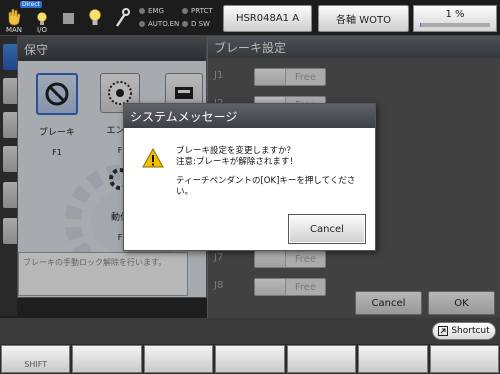 Image resolution: width=500 pixels, height=374 pixels. What do you see at coordinates (14, 17) in the screenshot?
I see `hand-icon` at bounding box center [14, 17].